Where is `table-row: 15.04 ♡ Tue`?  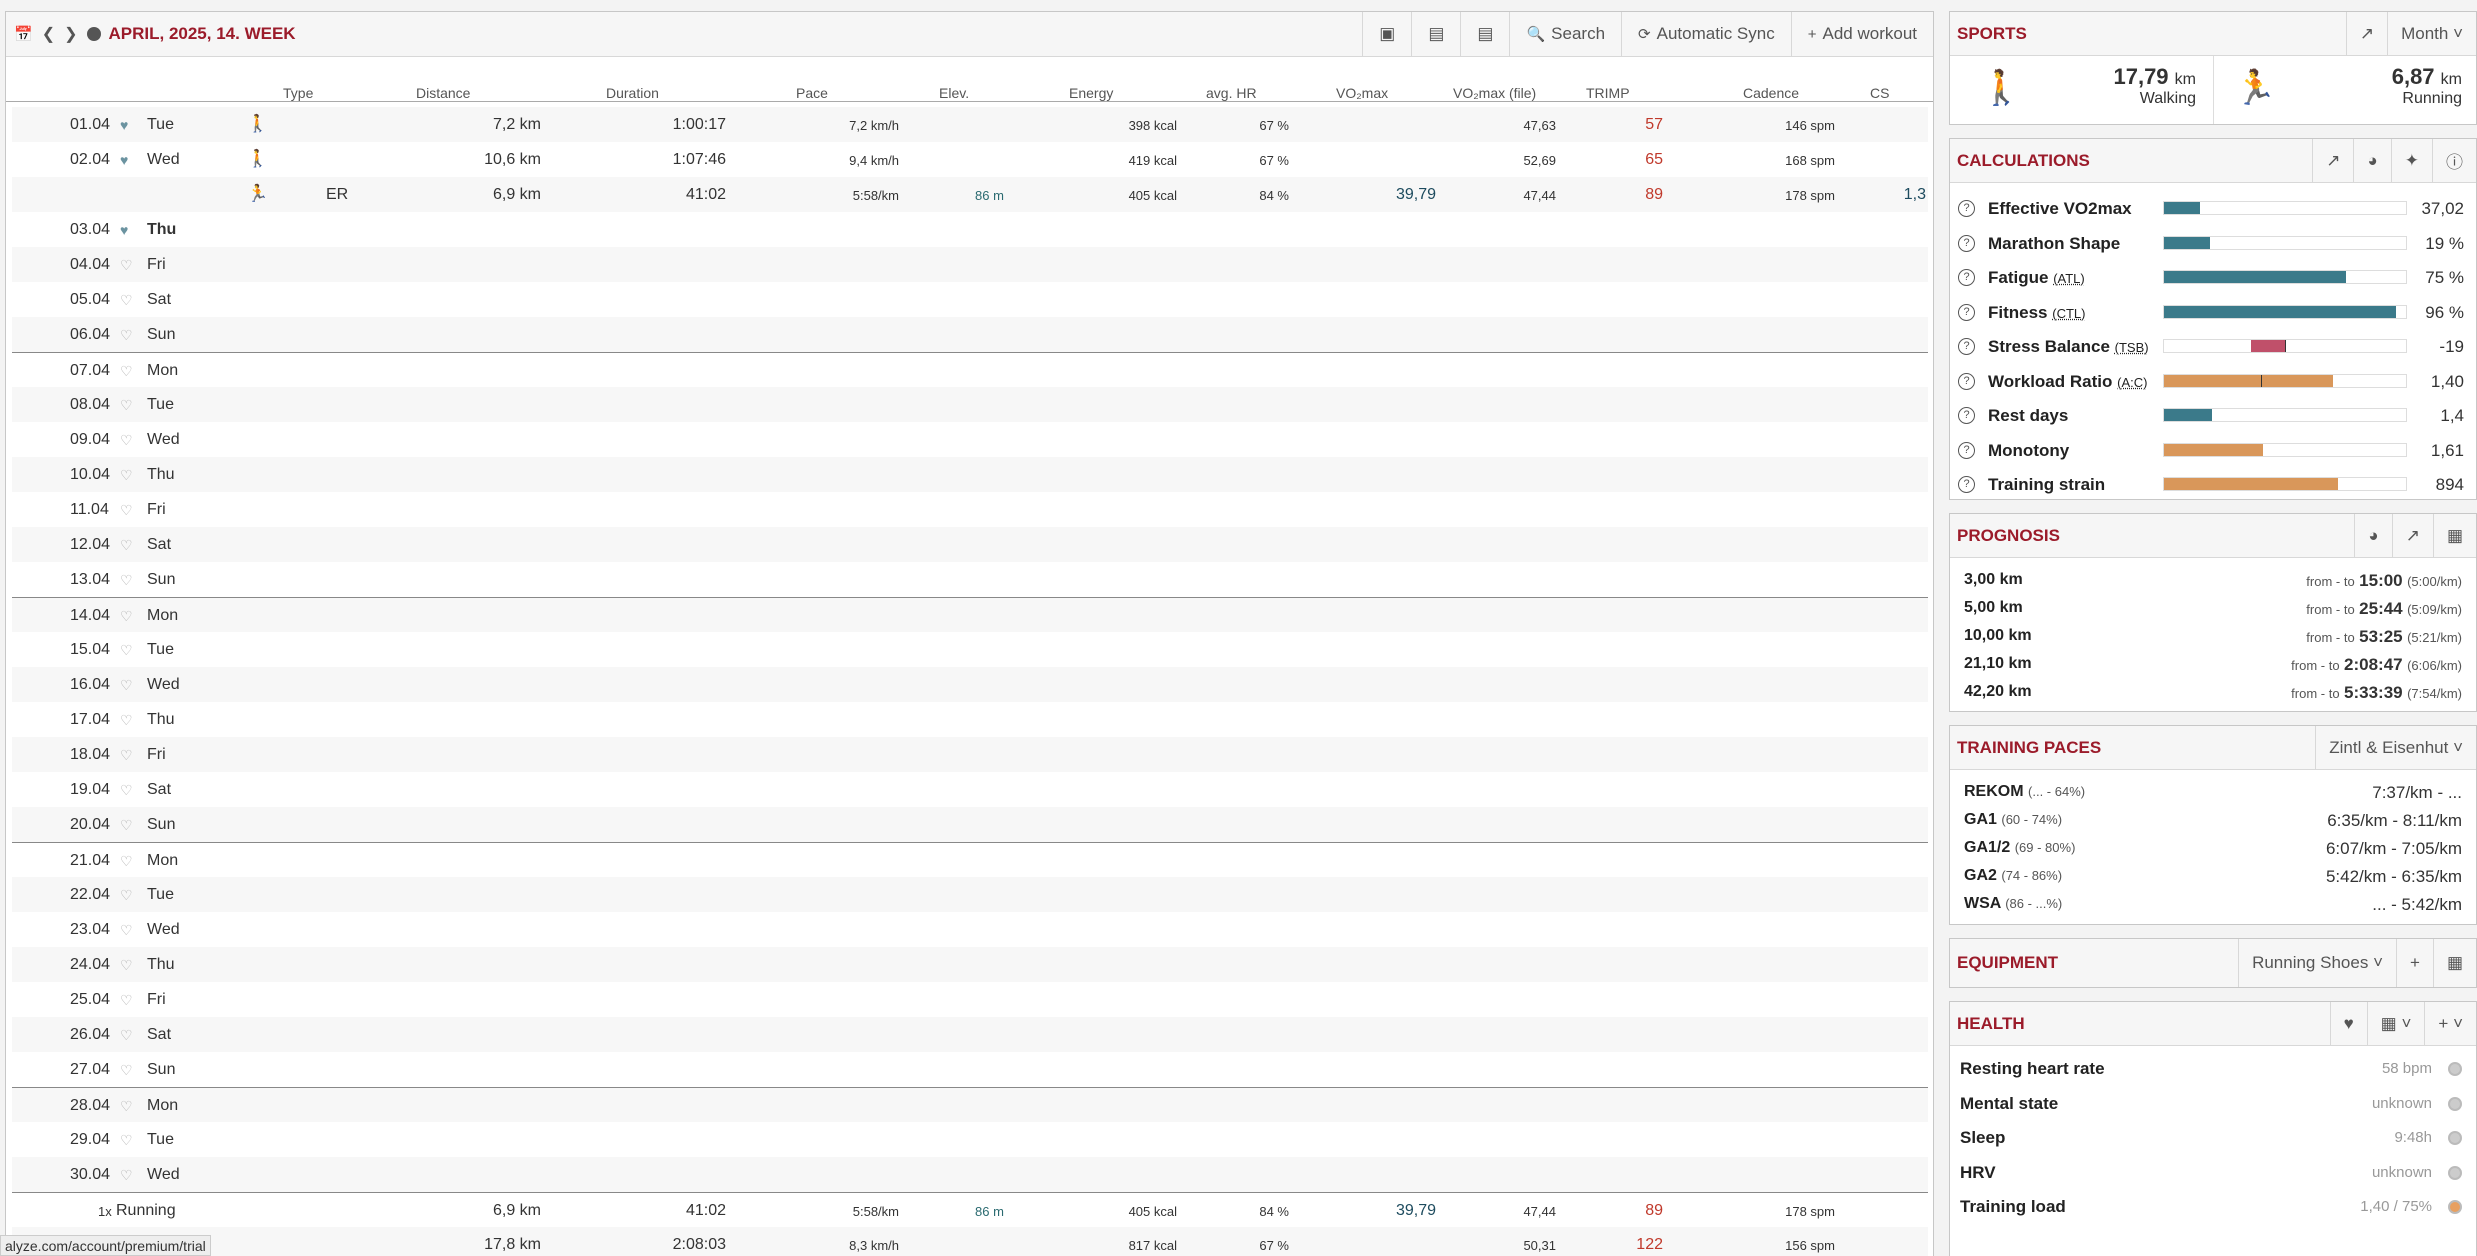 table-row: 15.04 ♡ Tue is located at coordinates (970, 649).